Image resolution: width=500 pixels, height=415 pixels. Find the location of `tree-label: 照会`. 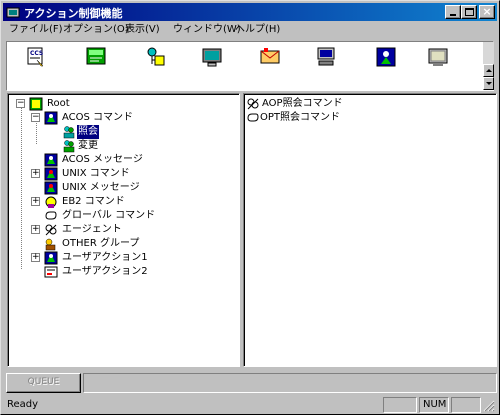

tree-label: 照会 is located at coordinates (88, 132).